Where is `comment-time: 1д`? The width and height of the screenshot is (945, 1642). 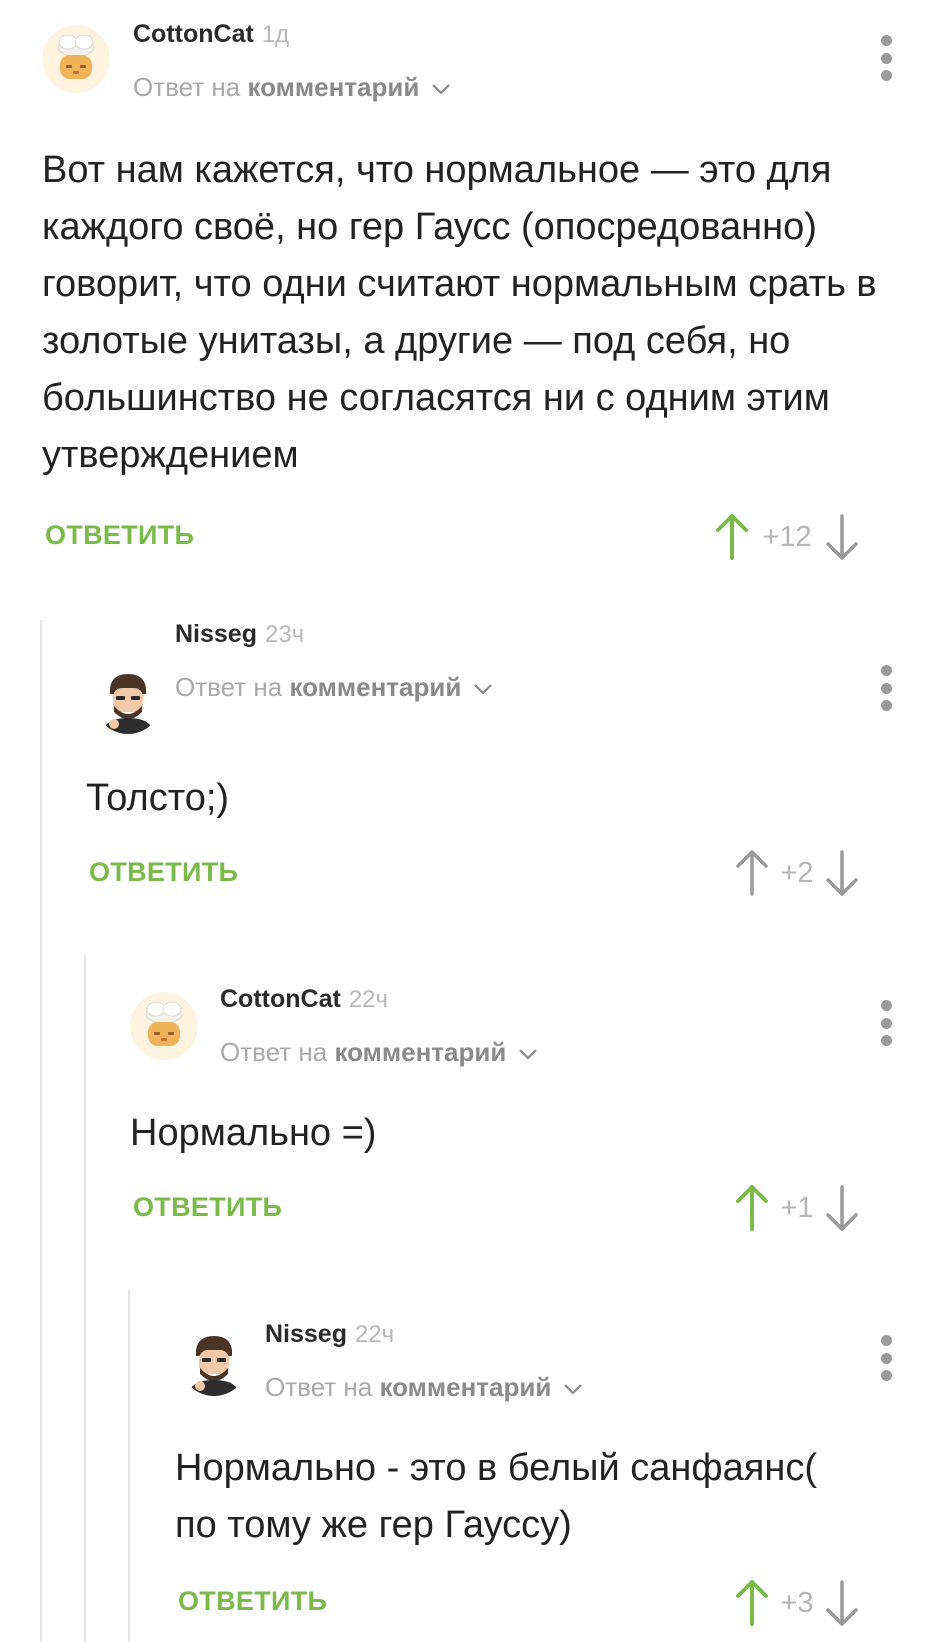
comment-time: 1д is located at coordinates (275, 34).